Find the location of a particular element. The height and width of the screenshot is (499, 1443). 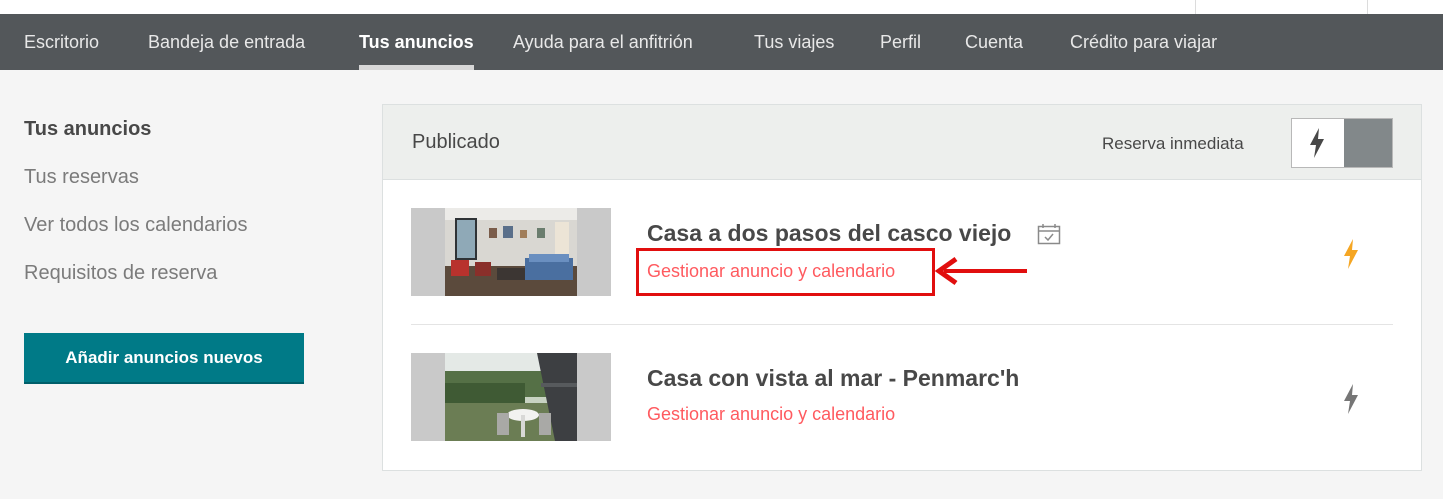

nav-item-cuenta: Cuenta is located at coordinates (994, 42).